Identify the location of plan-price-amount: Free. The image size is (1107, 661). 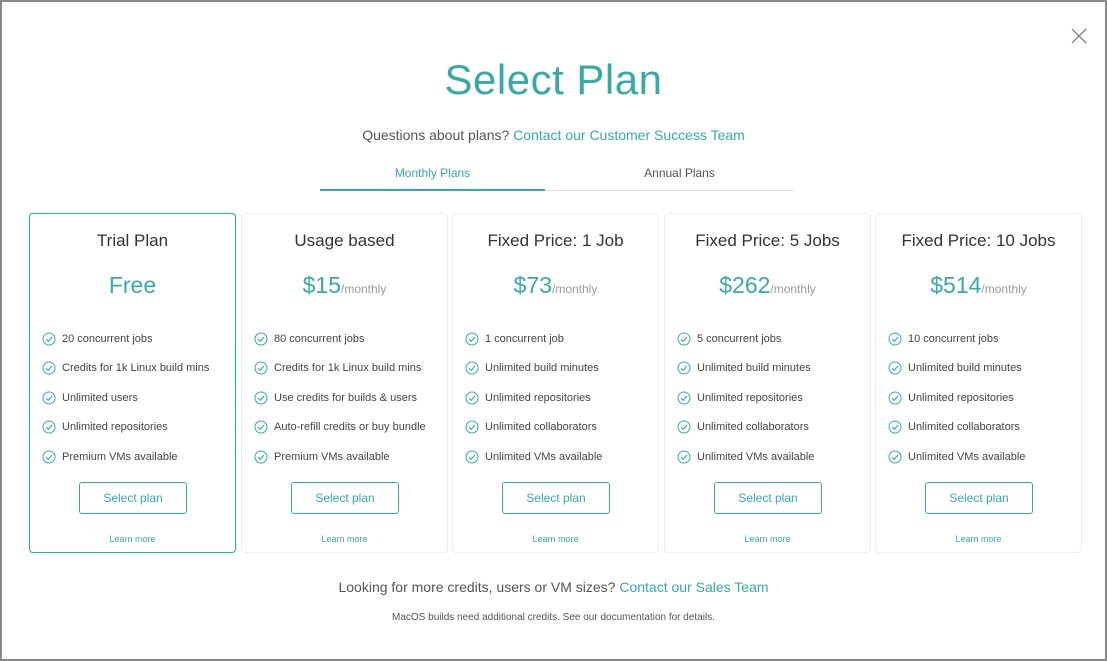
(132, 285).